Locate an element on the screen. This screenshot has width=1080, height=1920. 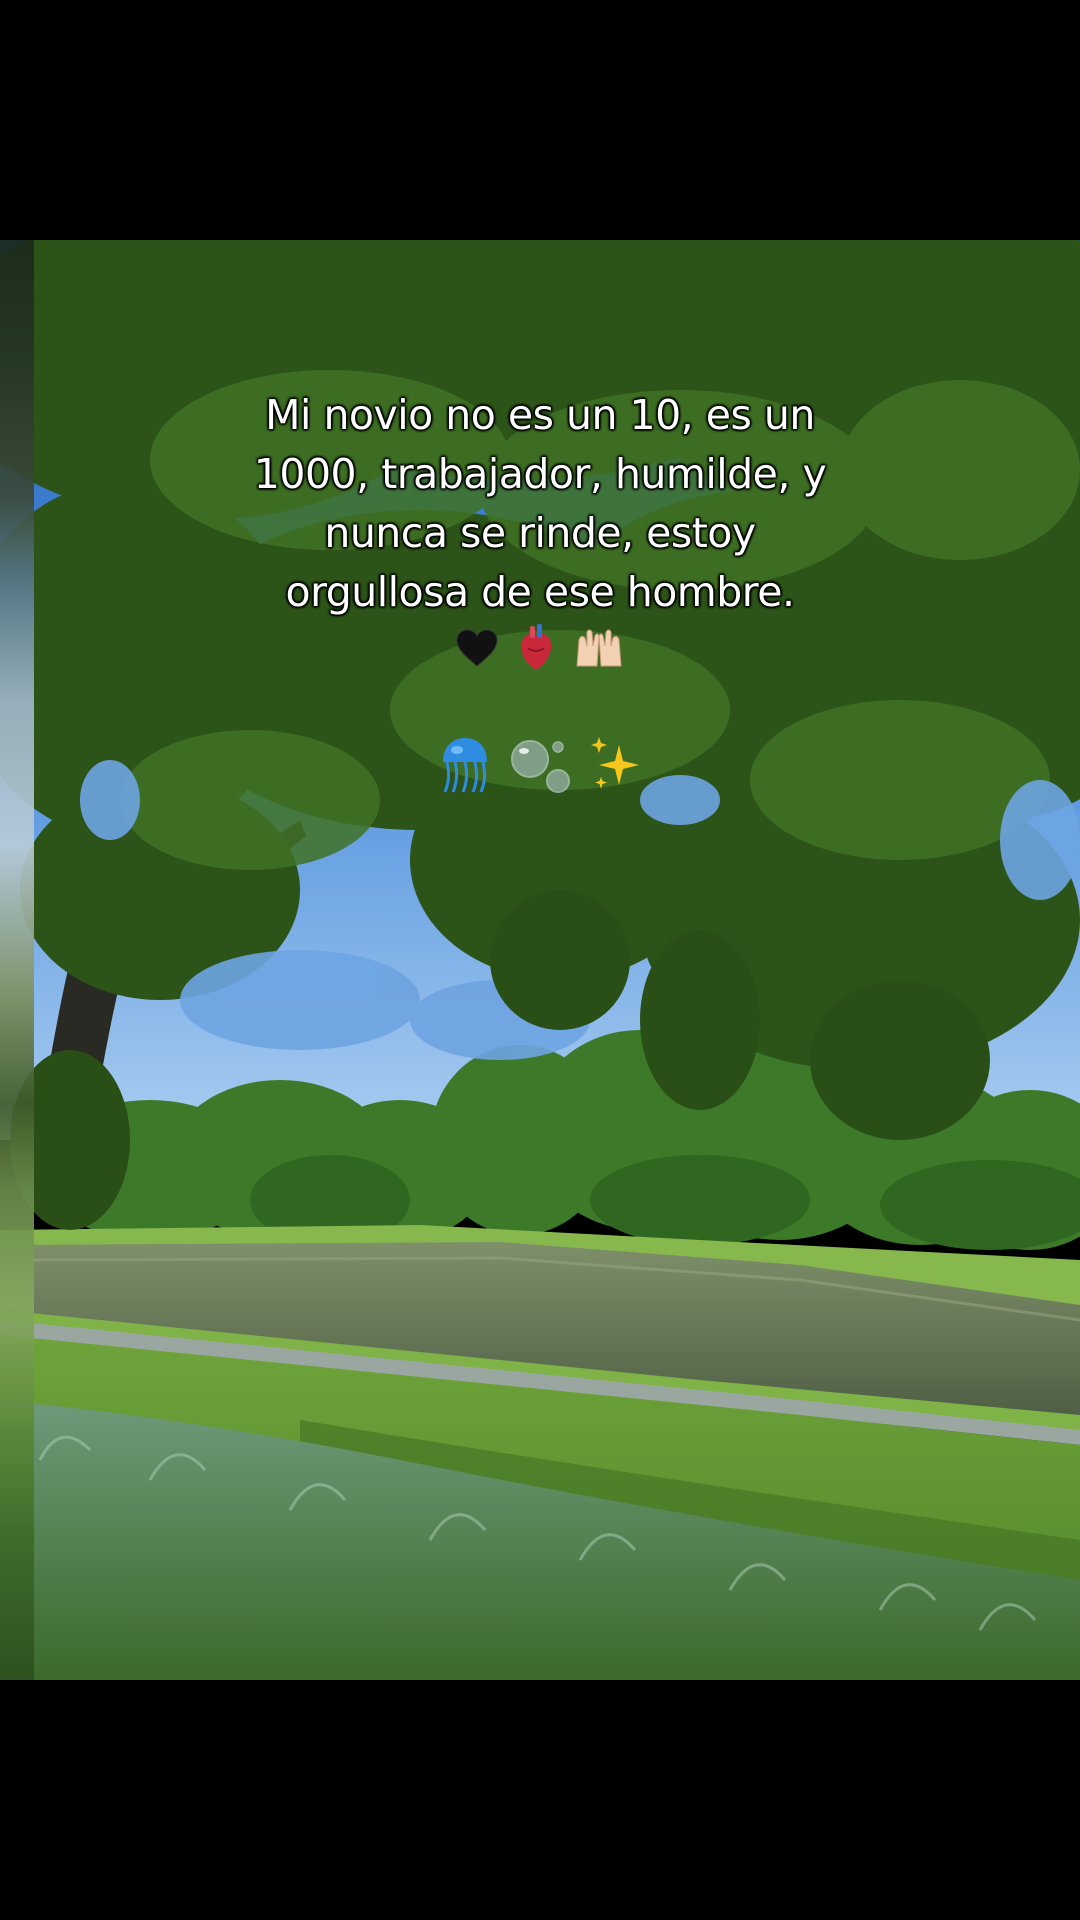
black-heart-icon is located at coordinates (477, 653).